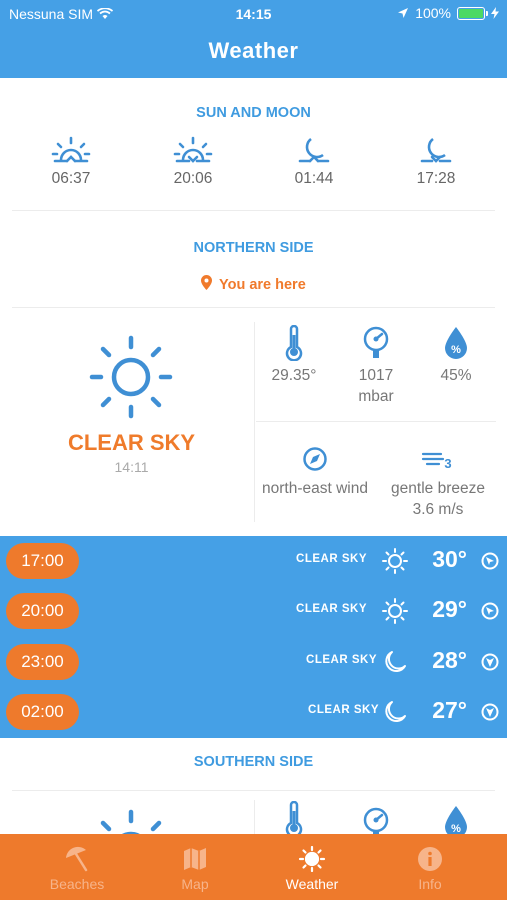 This screenshot has width=507, height=900. I want to click on wind-description: gentle breeze, so click(438, 488).